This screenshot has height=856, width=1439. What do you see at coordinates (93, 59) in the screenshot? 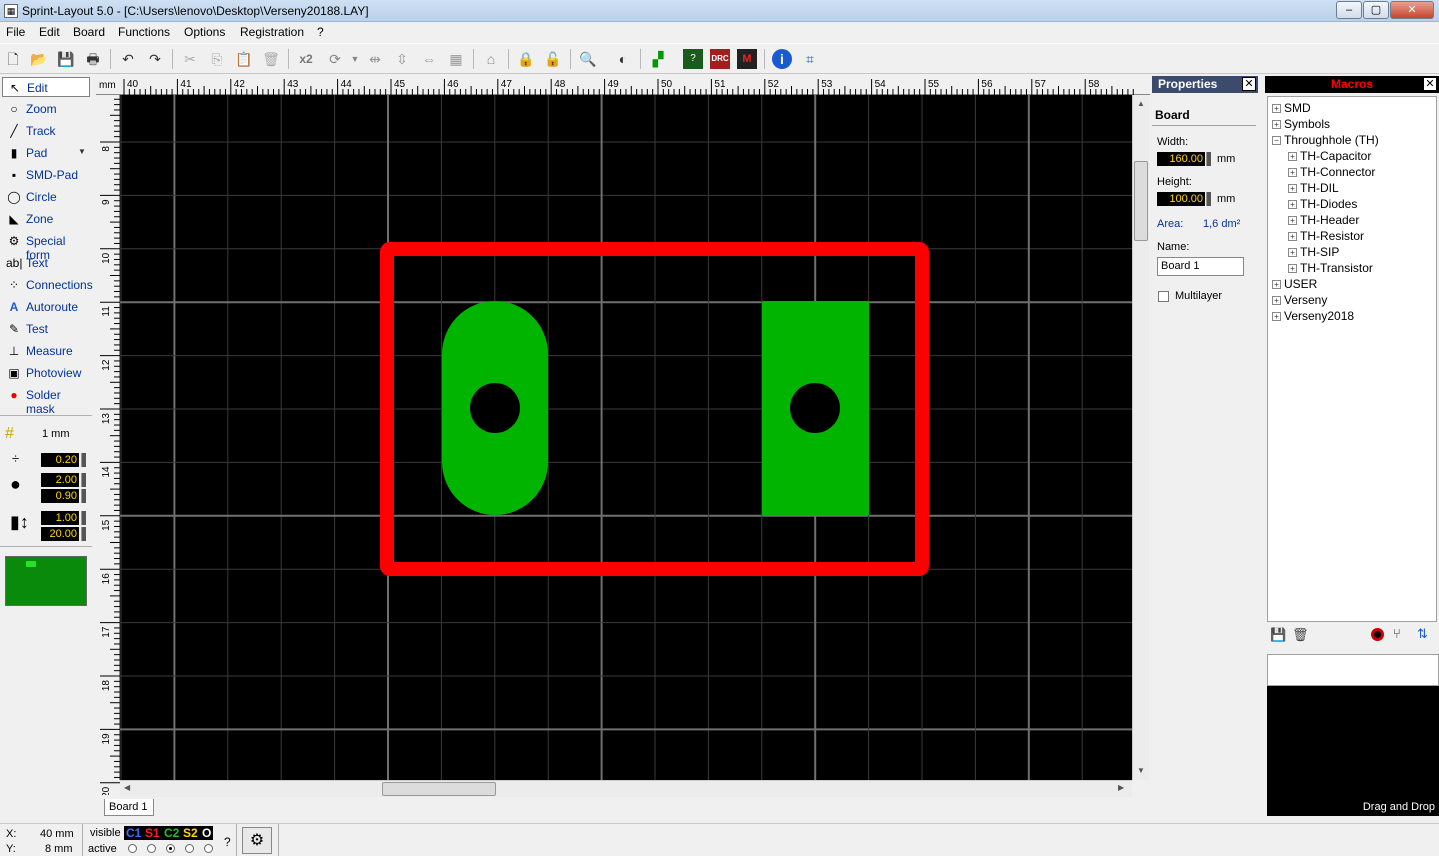
I see `print-icon: 🖶` at bounding box center [93, 59].